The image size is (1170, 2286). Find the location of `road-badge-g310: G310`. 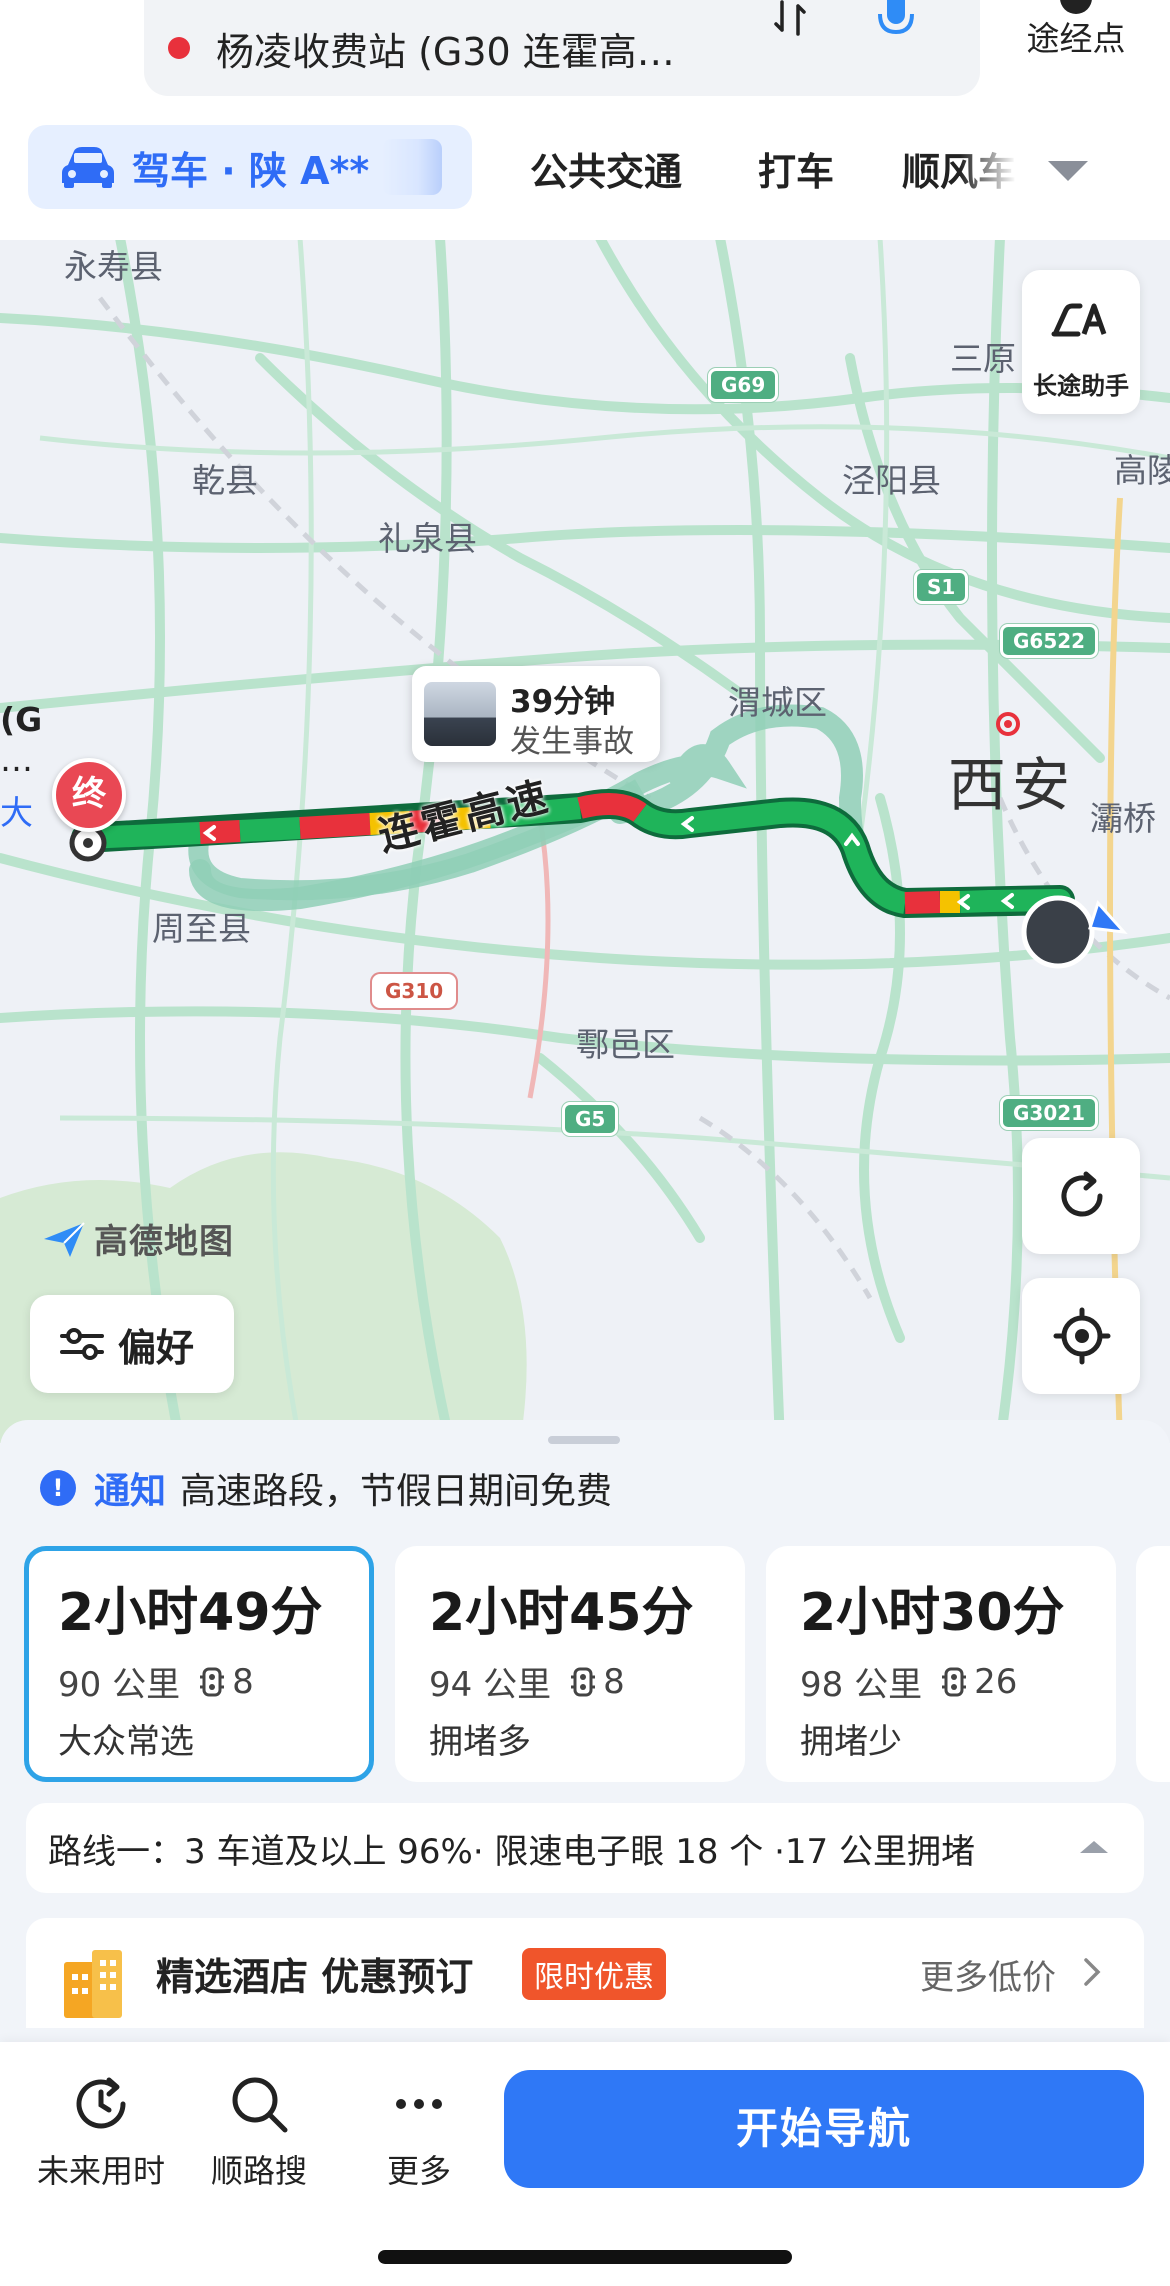

road-badge-g310: G310 is located at coordinates (414, 991).